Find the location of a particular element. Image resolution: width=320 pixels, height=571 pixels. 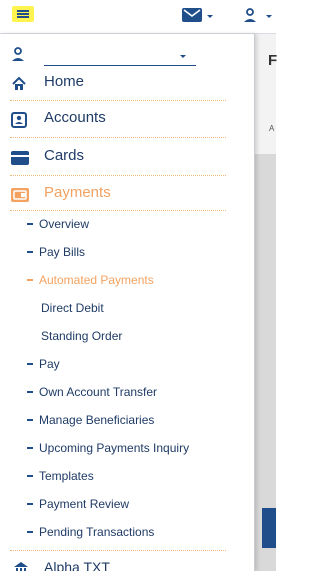

submenu-item-templates: Templates is located at coordinates (127, 477).